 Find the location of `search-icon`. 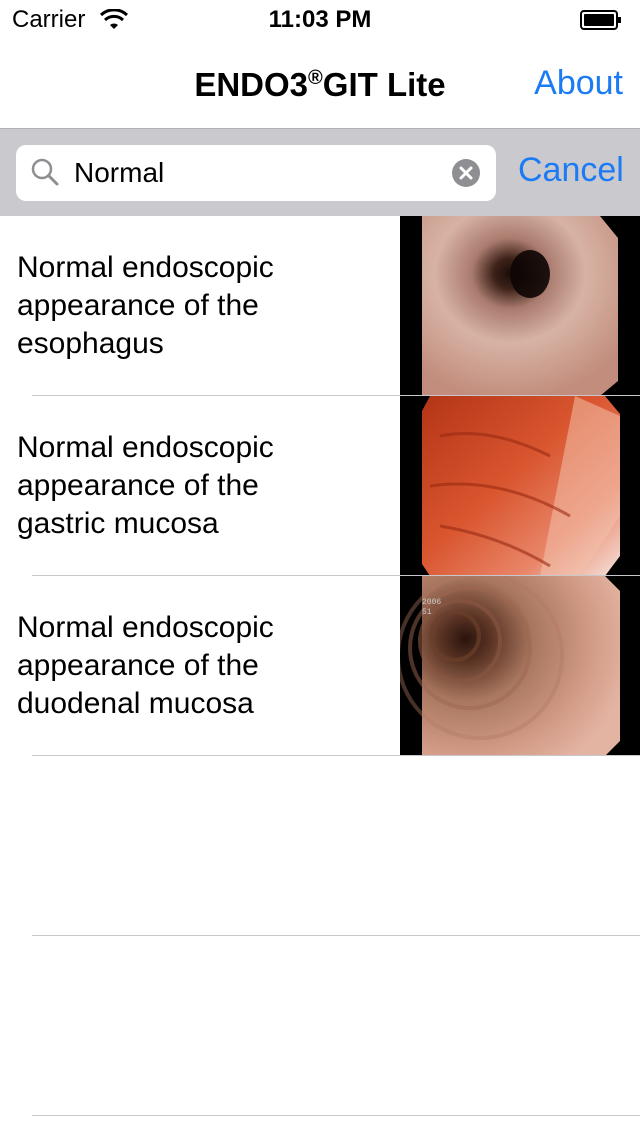

search-icon is located at coordinates (45, 172).